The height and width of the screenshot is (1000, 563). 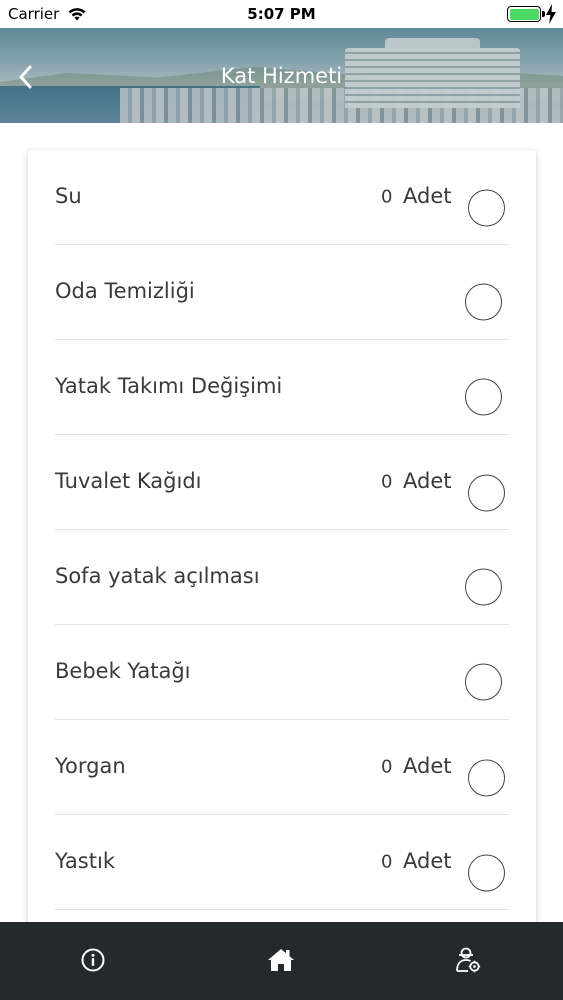 I want to click on tab-profile, so click(x=468, y=960).